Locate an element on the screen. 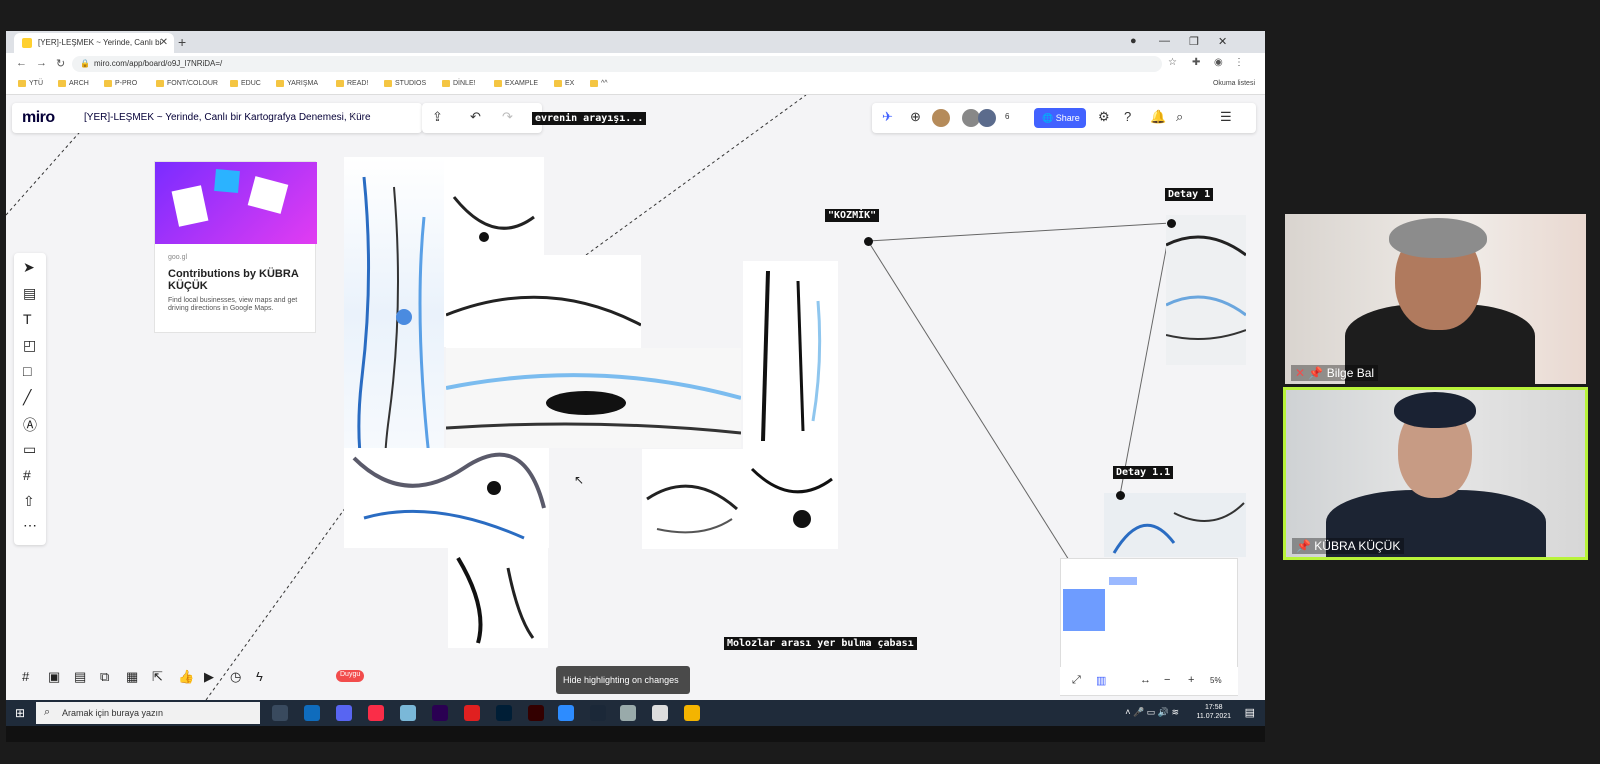 This screenshot has height=764, width=1600. label-molozlar: Molozlar arası yer bulma çabası is located at coordinates (820, 643).